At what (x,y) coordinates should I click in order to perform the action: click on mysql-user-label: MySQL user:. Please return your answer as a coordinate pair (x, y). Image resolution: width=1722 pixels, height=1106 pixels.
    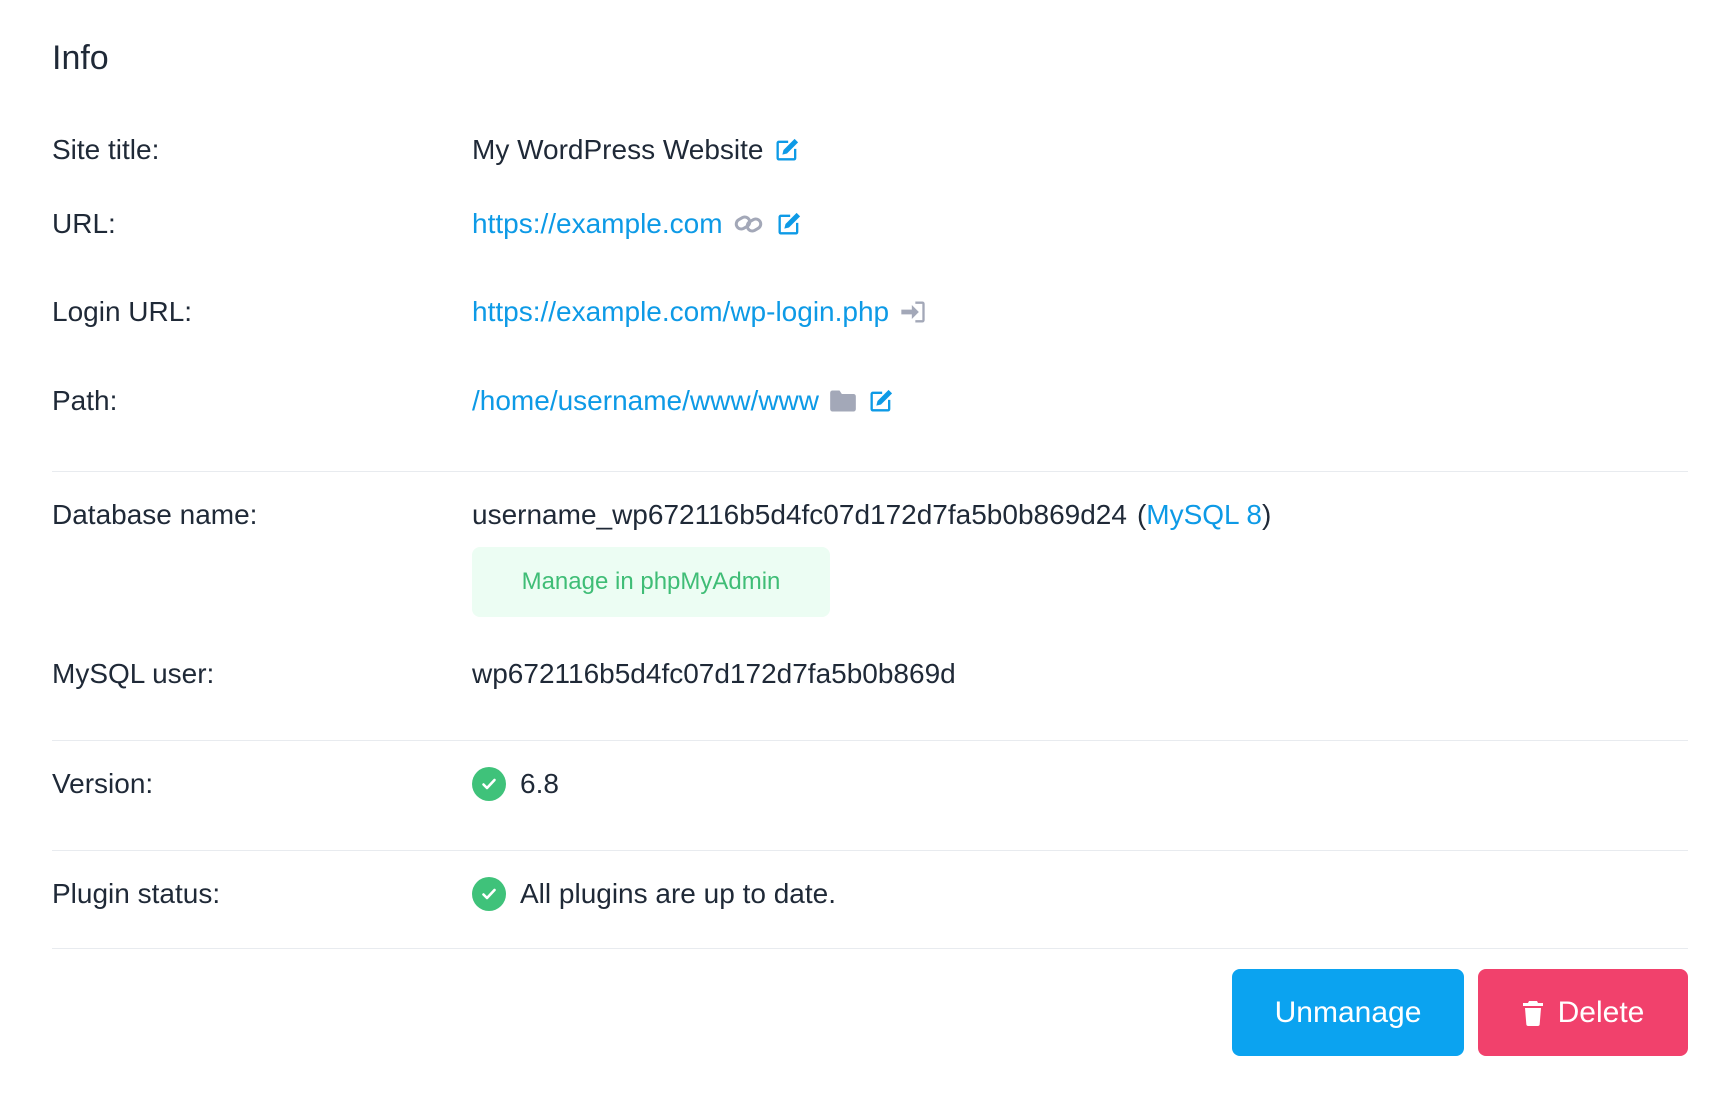
    Looking at the image, I should click on (133, 673).